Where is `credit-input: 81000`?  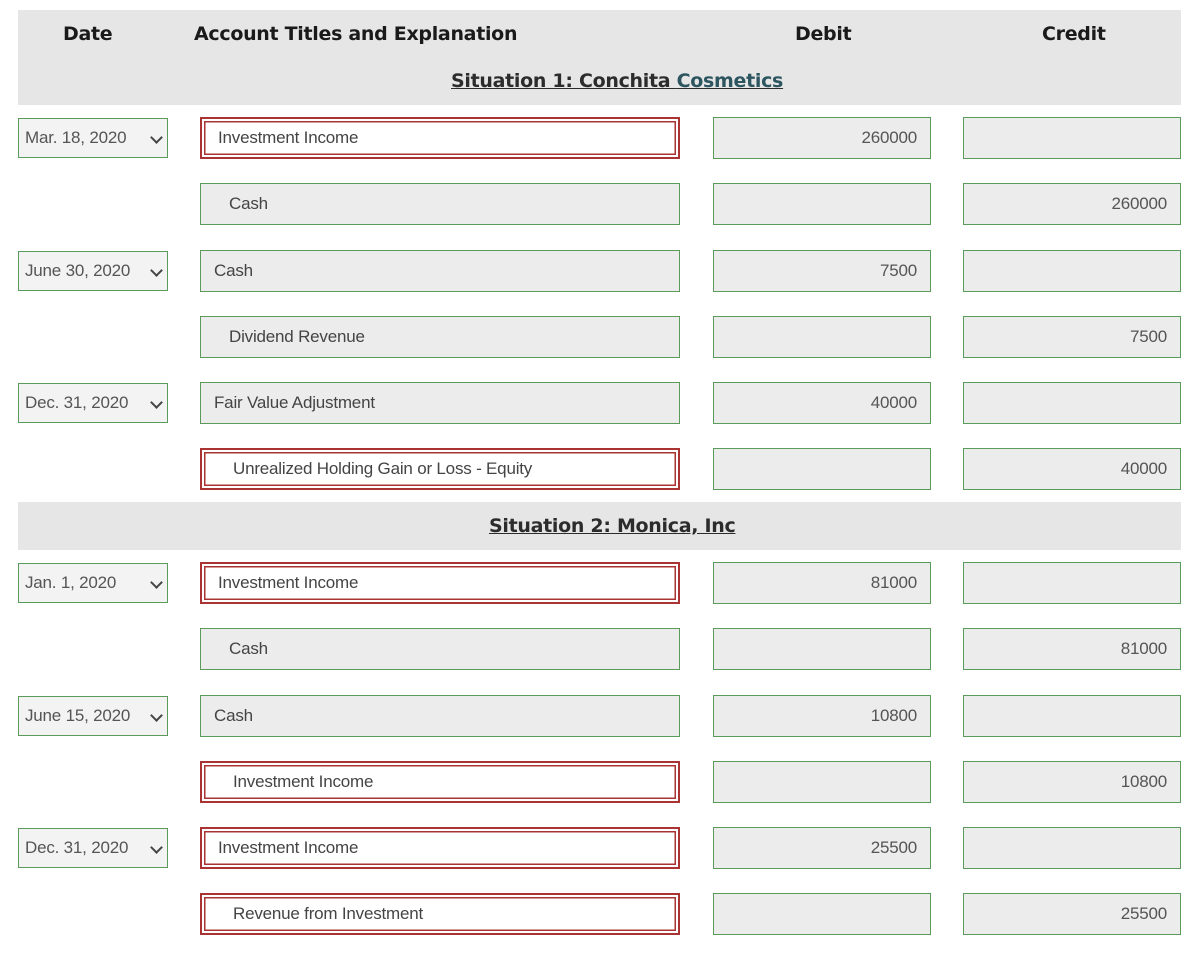
credit-input: 81000 is located at coordinates (1072, 649).